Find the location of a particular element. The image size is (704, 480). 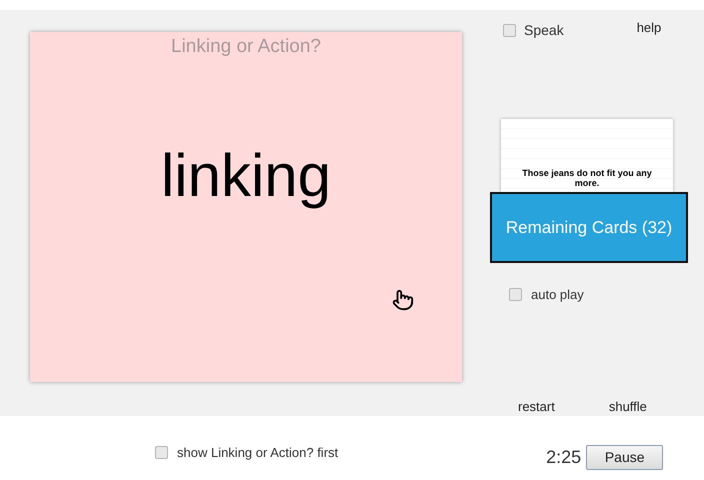

restart-link: restart is located at coordinates (536, 406).